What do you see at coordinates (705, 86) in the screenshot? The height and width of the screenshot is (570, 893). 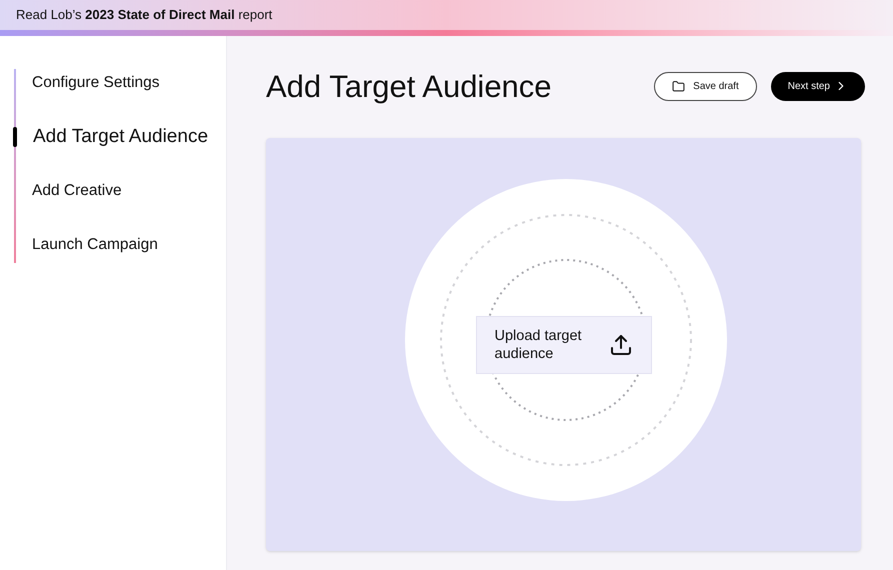 I see `save-draft-button: Save draft` at bounding box center [705, 86].